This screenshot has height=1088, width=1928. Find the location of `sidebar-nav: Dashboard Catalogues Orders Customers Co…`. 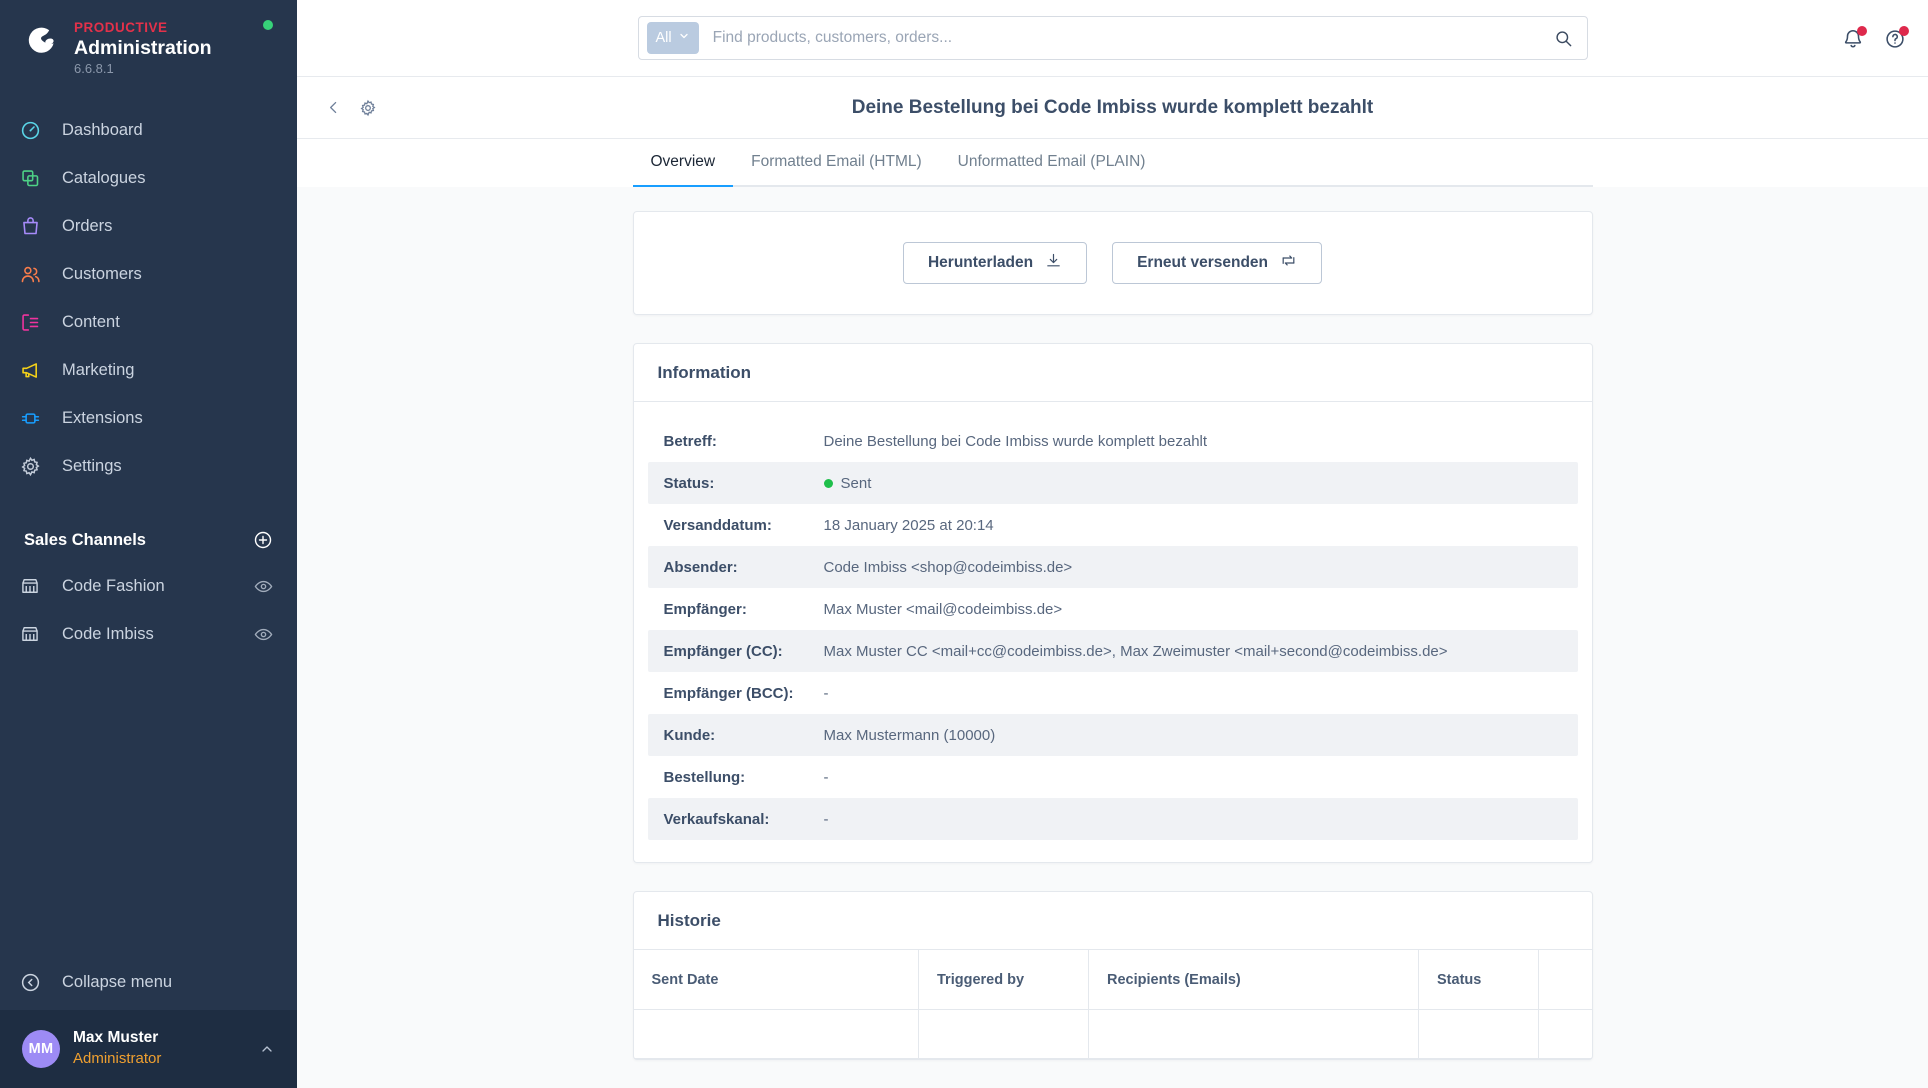

sidebar-nav: Dashboard Catalogues Orders Customers Co… is located at coordinates (148, 298).